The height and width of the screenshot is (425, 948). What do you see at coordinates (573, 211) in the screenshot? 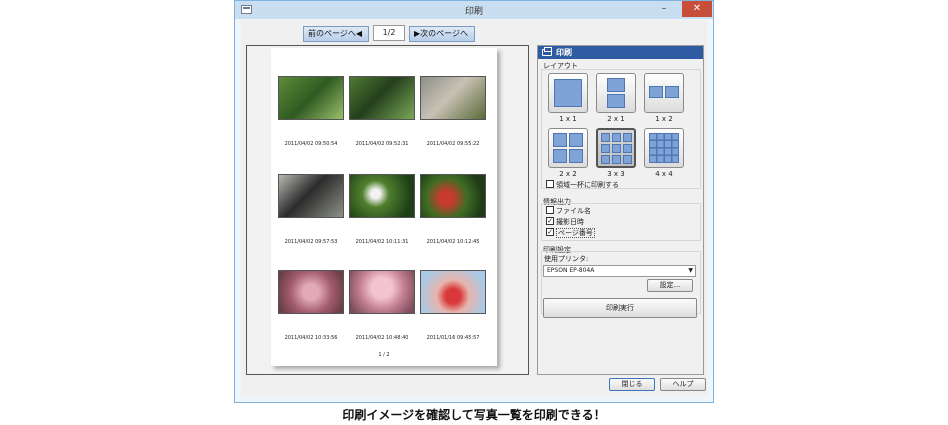
I see `filename-label: ファイル名` at bounding box center [573, 211].